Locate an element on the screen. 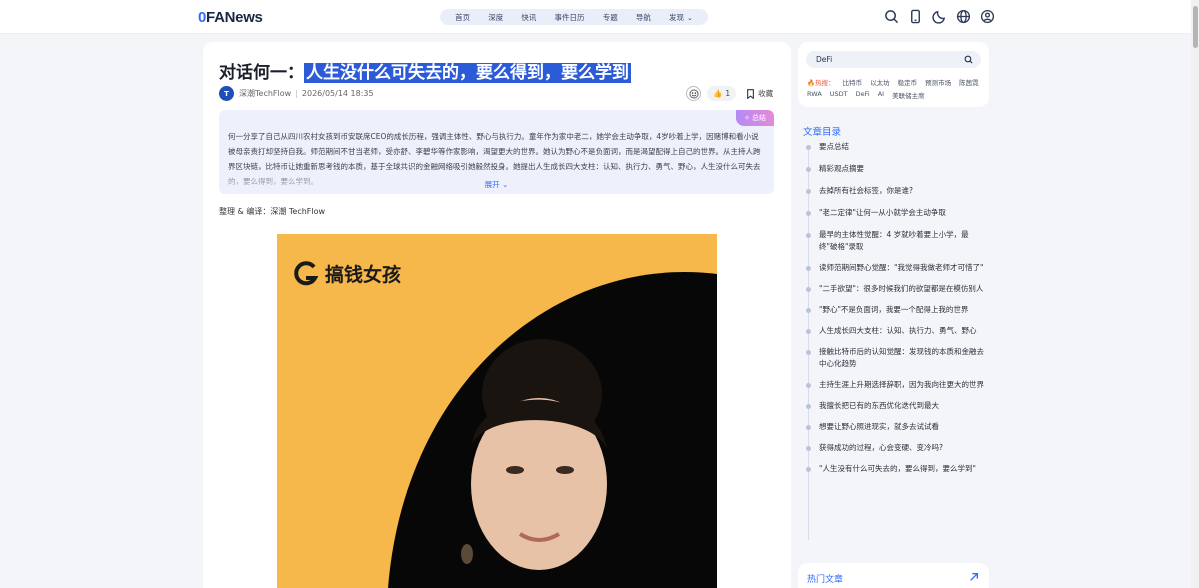  hot-tag: 稳定币 is located at coordinates (908, 82).